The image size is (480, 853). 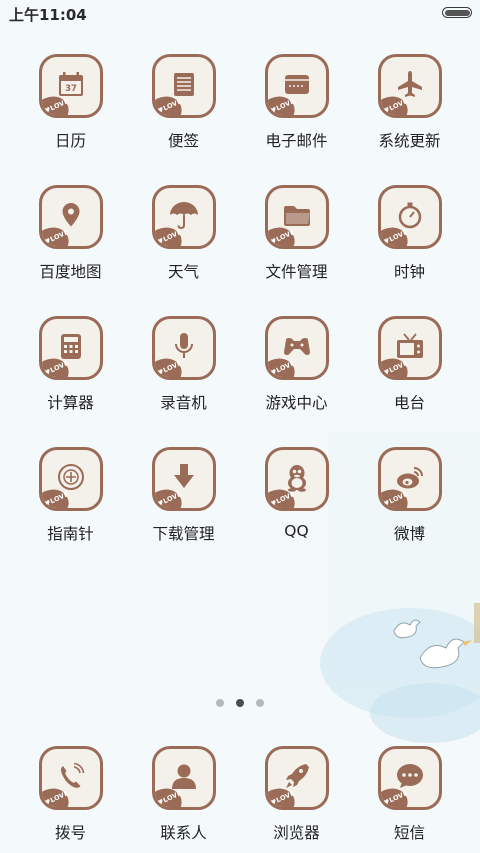 What do you see at coordinates (409, 833) in the screenshot?
I see `app-label: 短信` at bounding box center [409, 833].